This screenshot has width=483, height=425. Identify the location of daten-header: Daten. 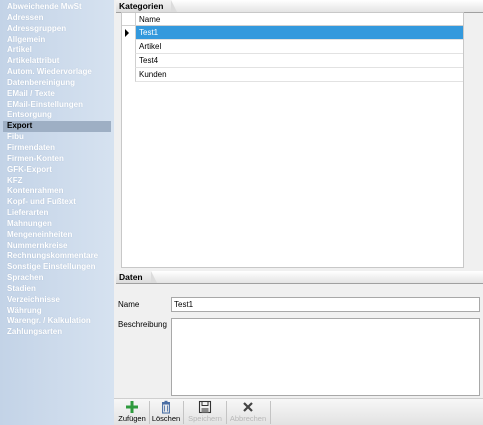
(299, 277).